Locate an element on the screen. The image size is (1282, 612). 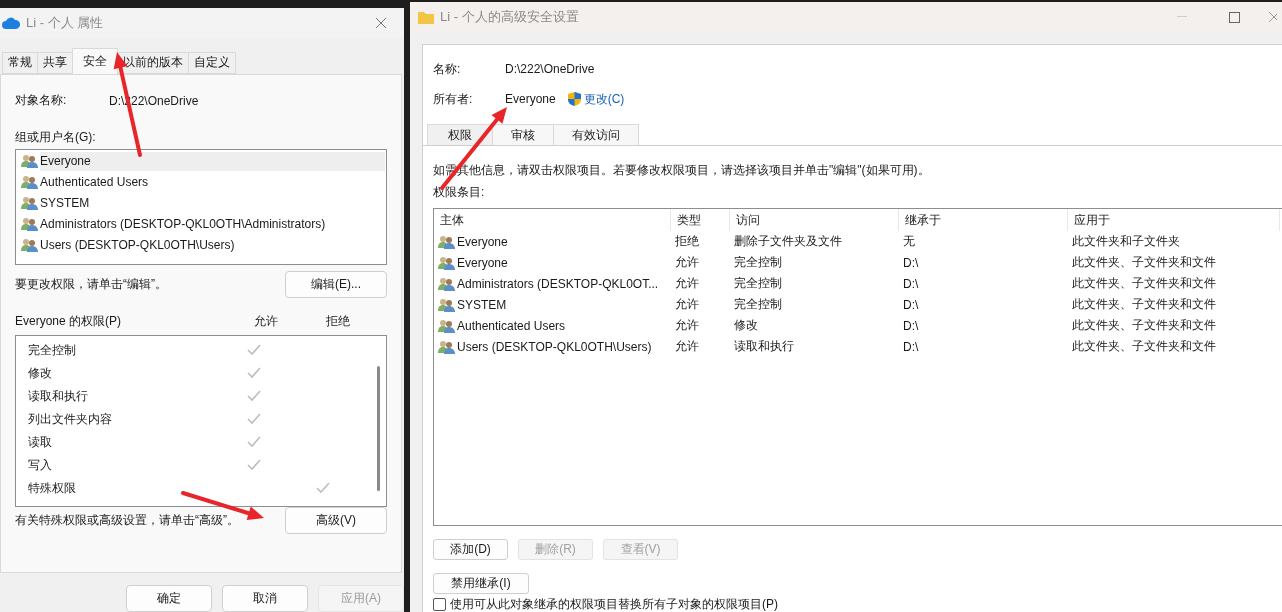
tab: 安全 is located at coordinates (95, 60).